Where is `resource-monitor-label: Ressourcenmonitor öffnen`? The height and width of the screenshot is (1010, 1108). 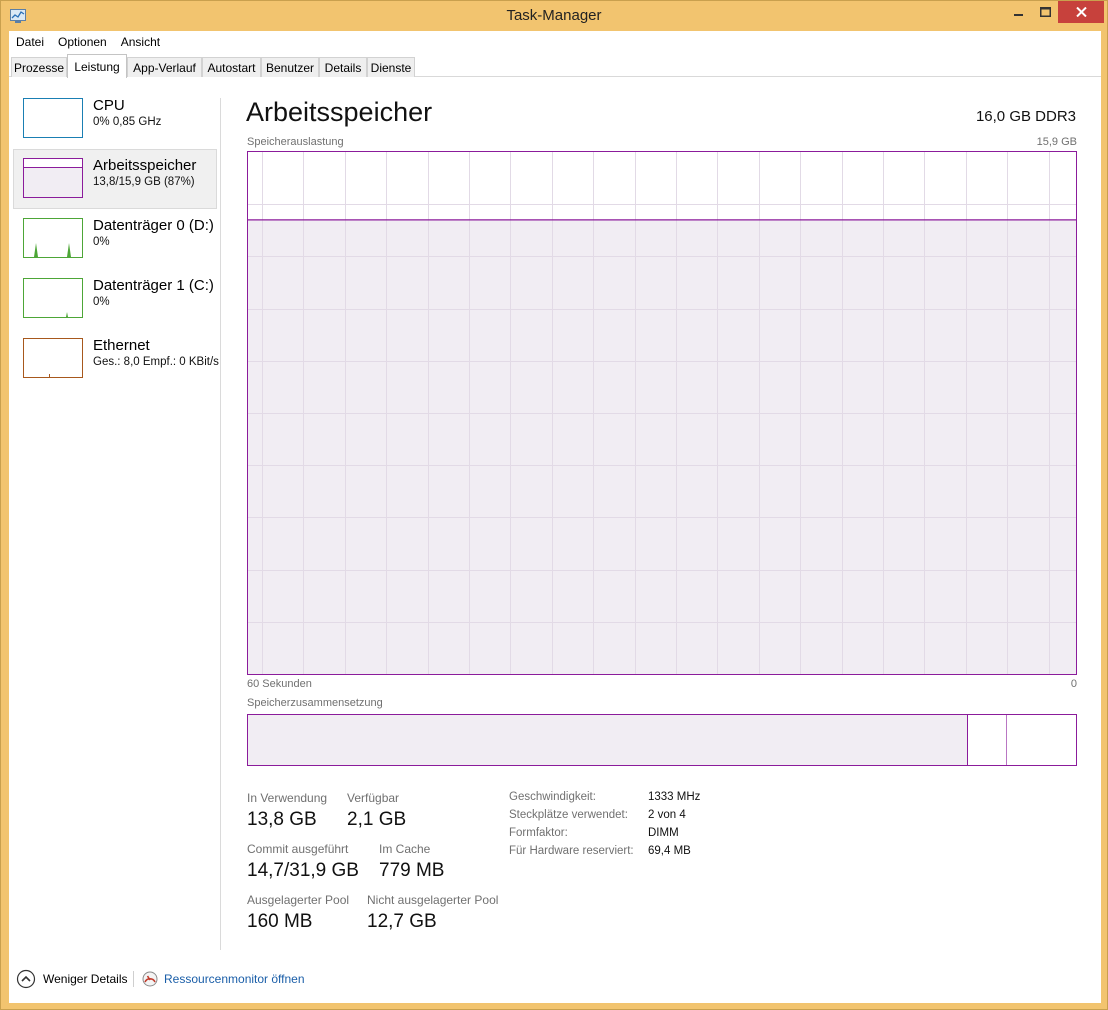
resource-monitor-label: Ressourcenmonitor öffnen is located at coordinates (234, 979).